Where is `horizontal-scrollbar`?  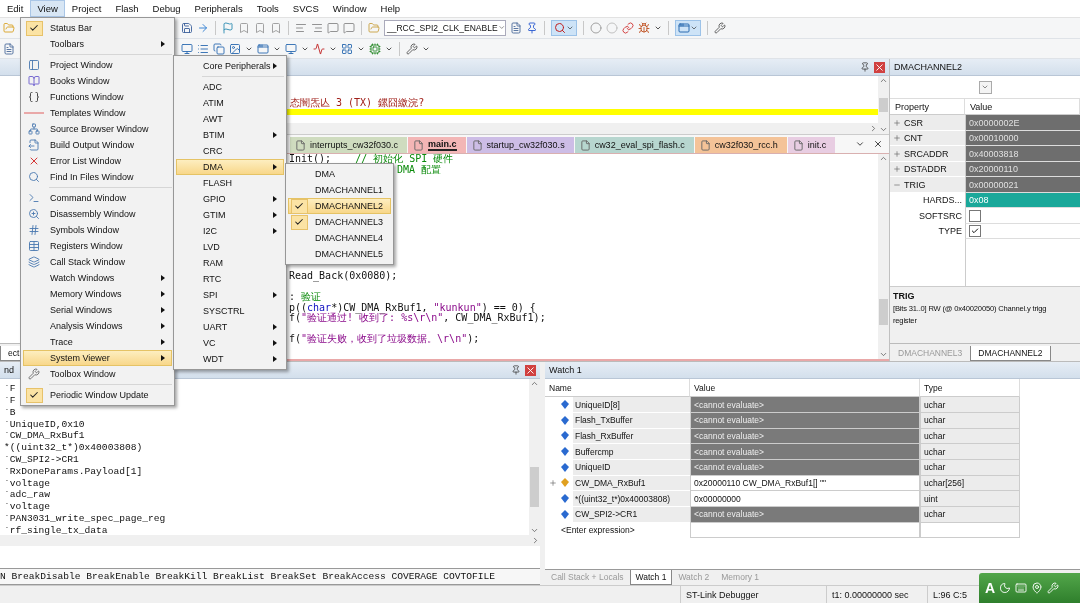 horizontal-scrollbar is located at coordinates (270, 541).